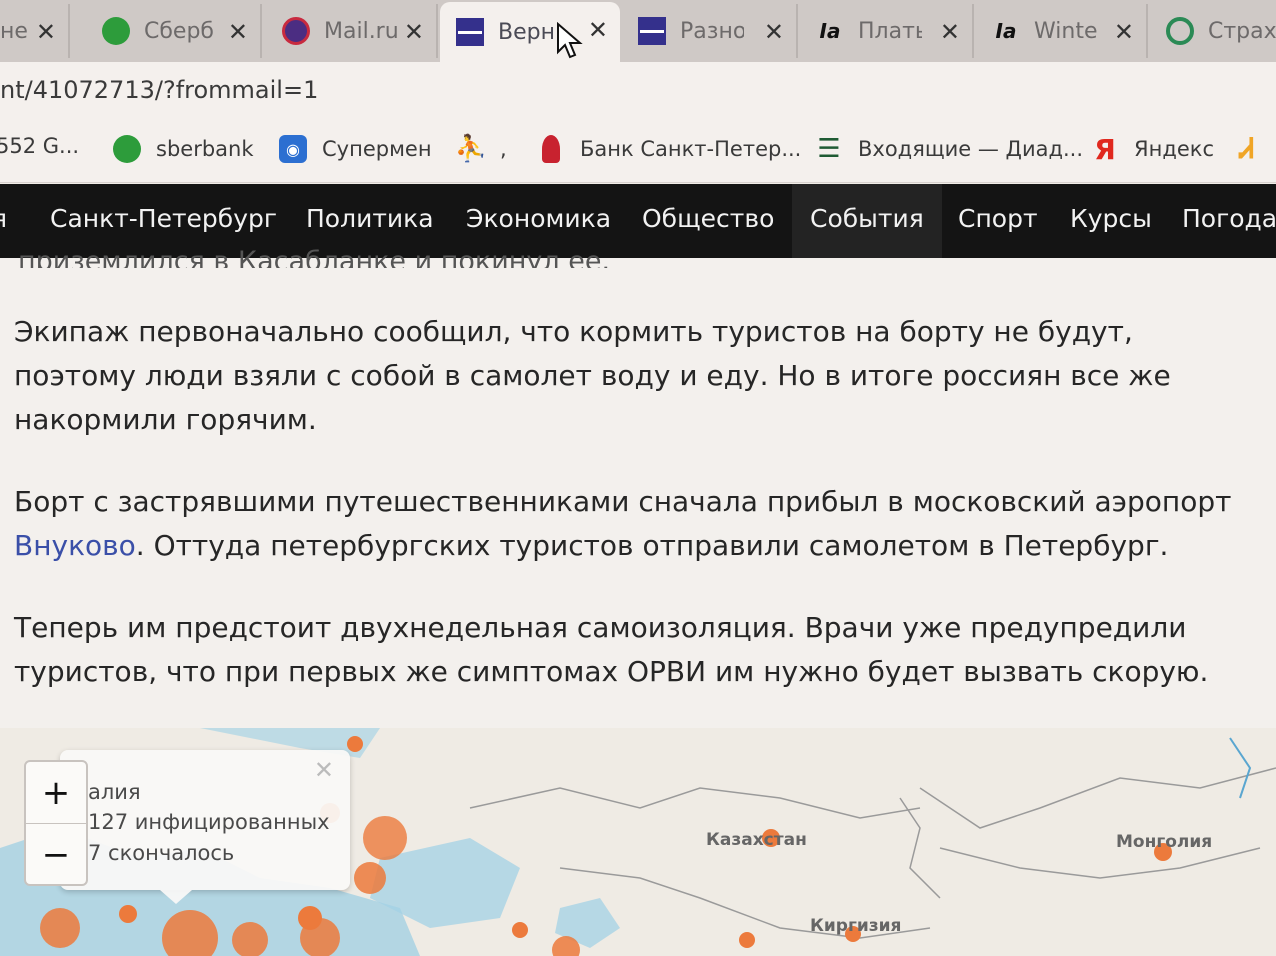 The image size is (1276, 956). I want to click on map-label-kyrgyzstan: Киргизия, so click(856, 926).